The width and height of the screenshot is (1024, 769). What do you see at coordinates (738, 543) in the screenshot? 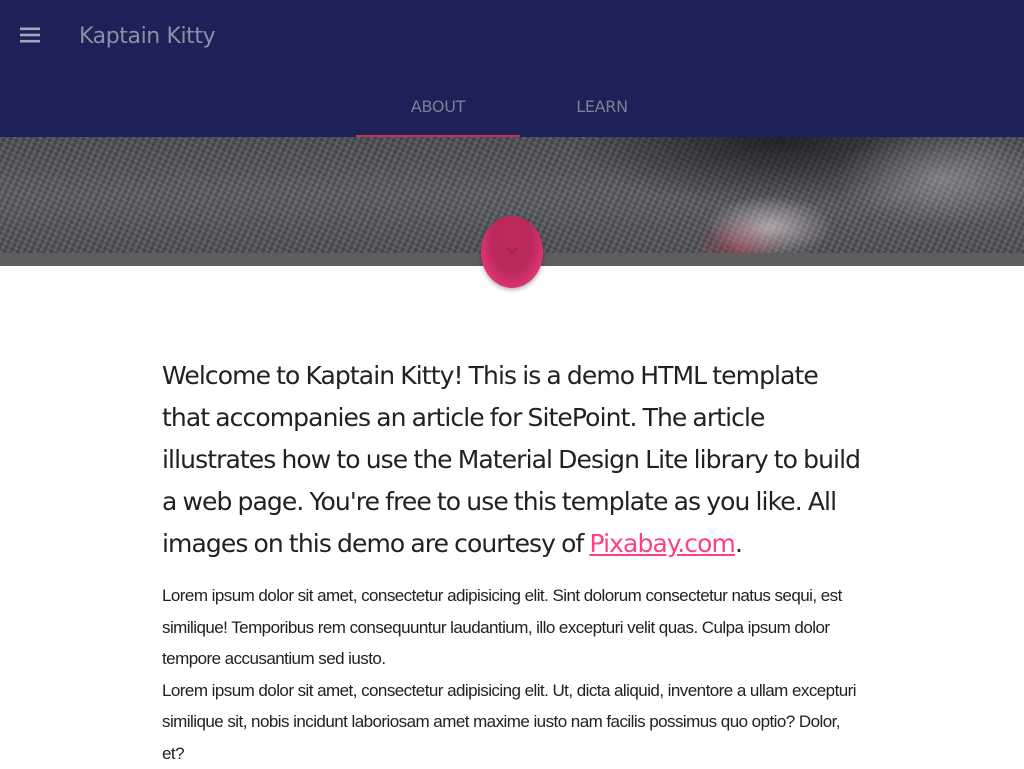
I see `intro-text-period: .` at bounding box center [738, 543].